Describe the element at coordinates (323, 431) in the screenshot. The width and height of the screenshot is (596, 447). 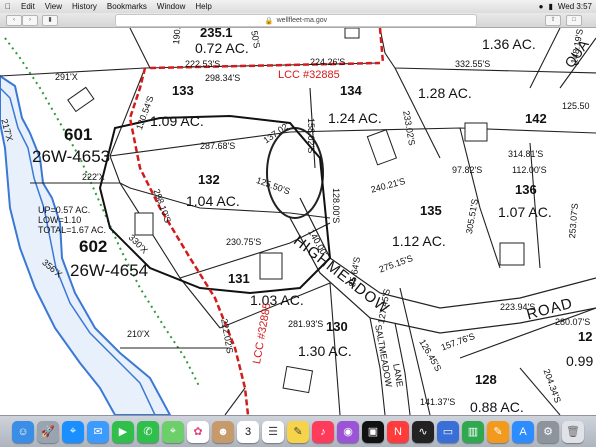
I see `music-icon: ♪` at that location.